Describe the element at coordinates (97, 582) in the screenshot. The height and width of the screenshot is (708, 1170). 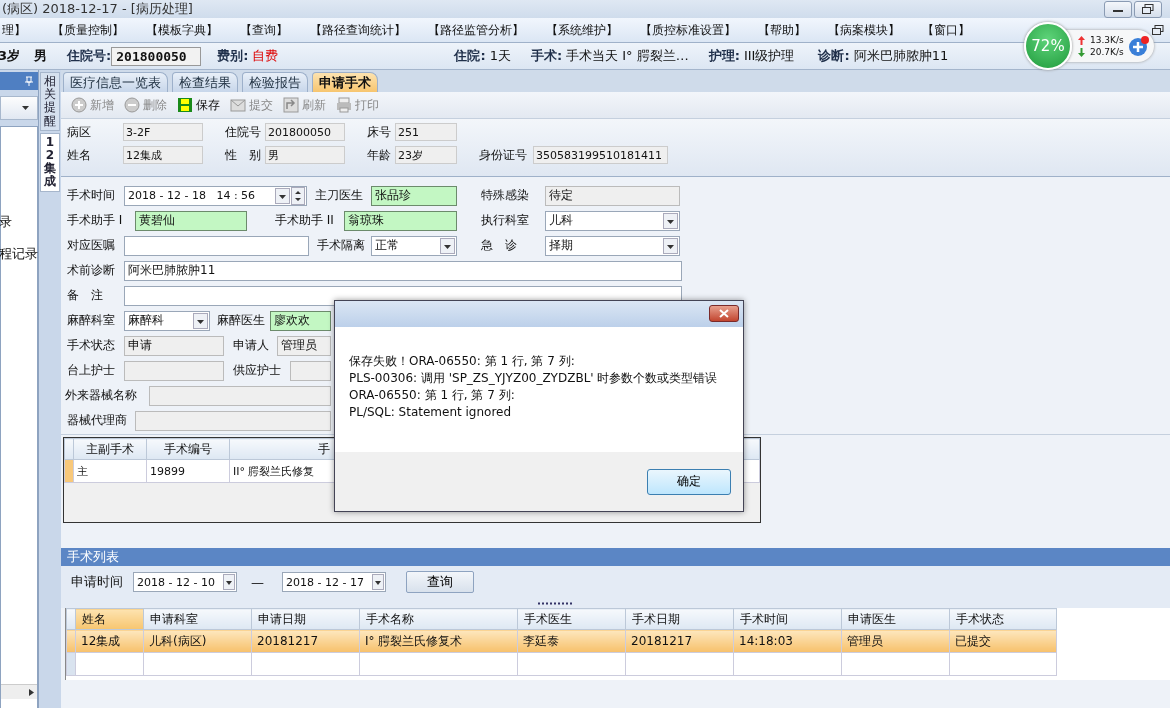
I see `field-label: 申请时间` at that location.